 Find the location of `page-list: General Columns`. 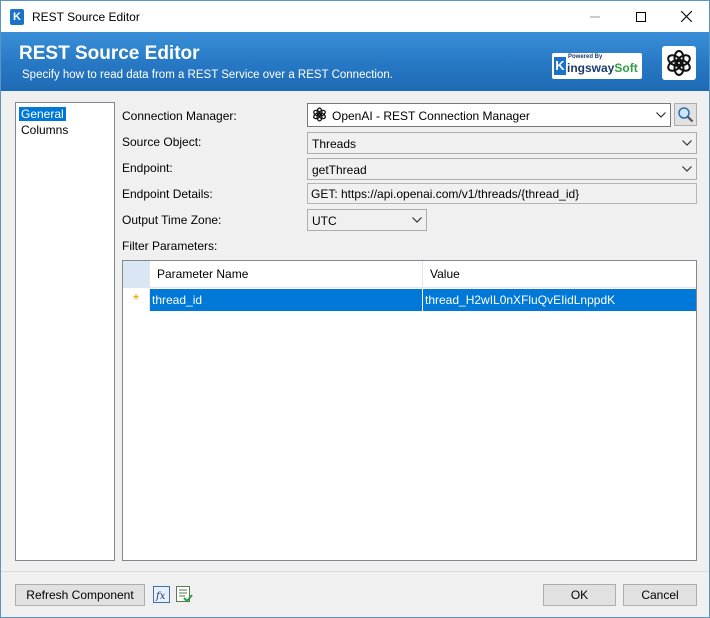

page-list: General Columns is located at coordinates (65, 331).